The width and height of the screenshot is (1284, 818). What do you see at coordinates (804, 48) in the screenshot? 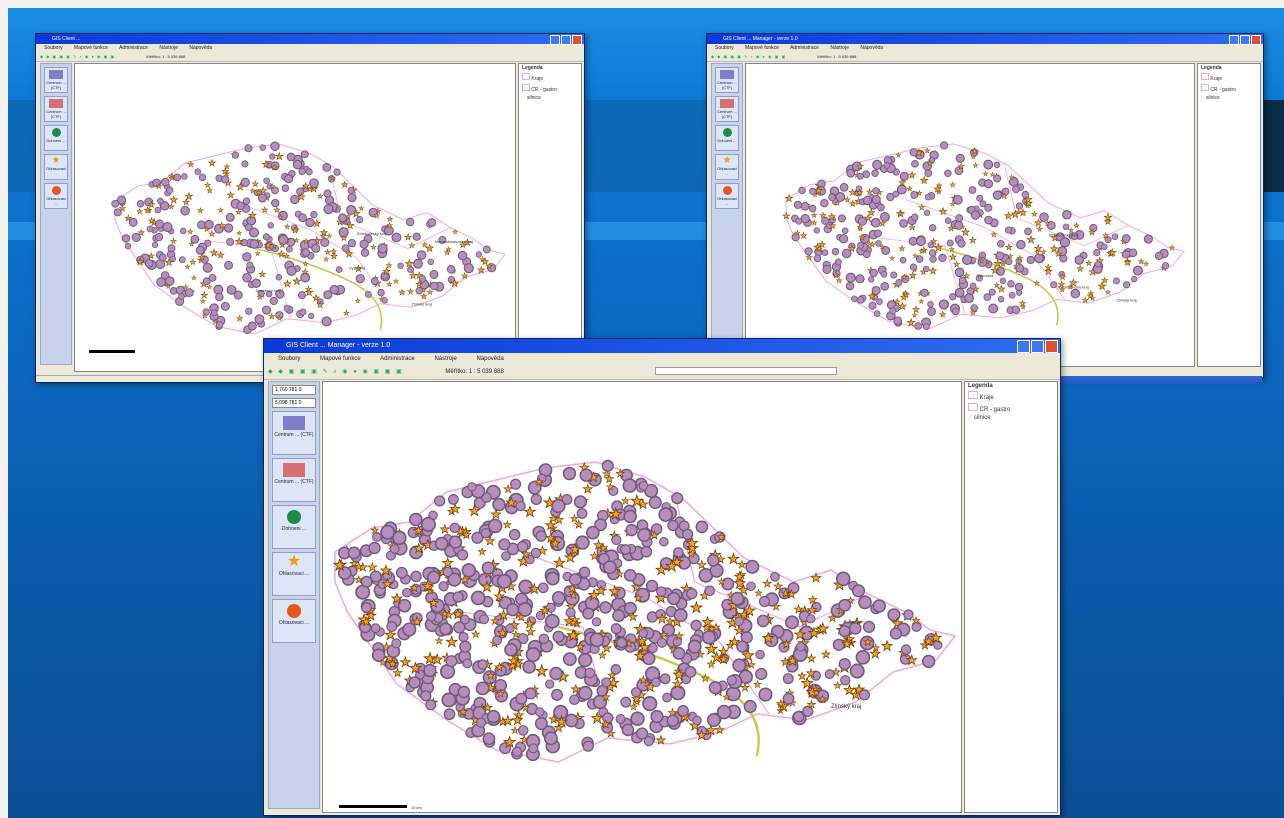
I see `menu-administrace: Administrace` at bounding box center [804, 48].